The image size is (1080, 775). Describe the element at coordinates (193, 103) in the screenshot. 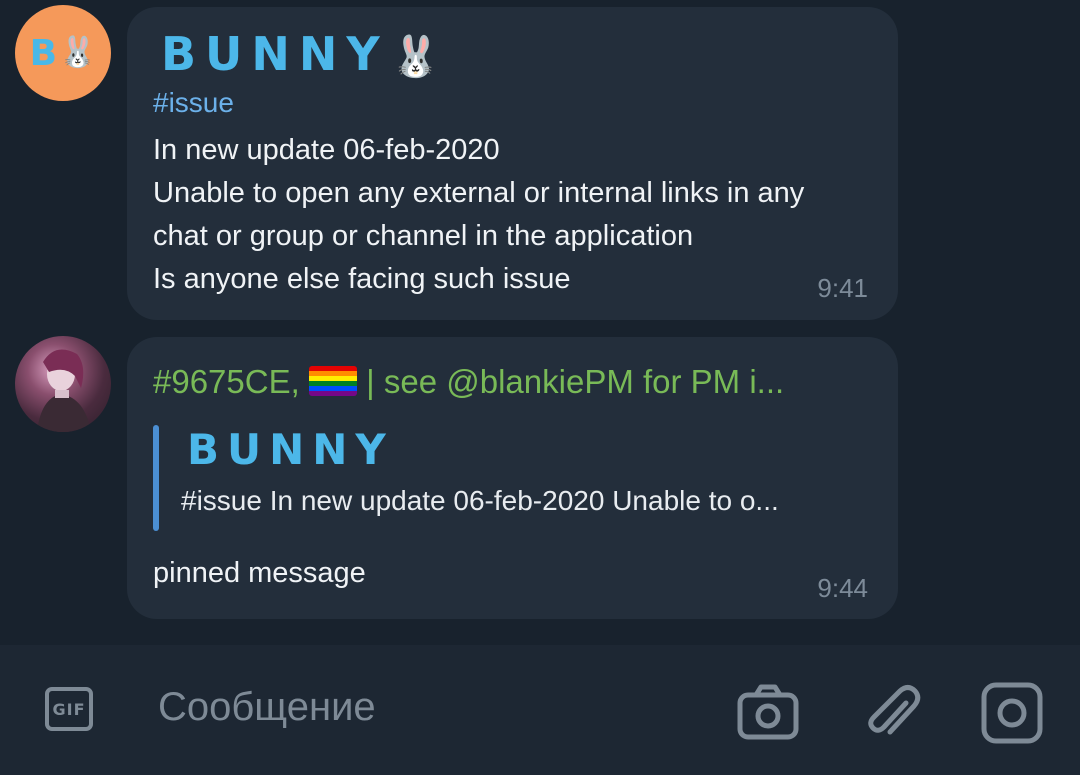

I see `hashtag-link: #issue` at that location.